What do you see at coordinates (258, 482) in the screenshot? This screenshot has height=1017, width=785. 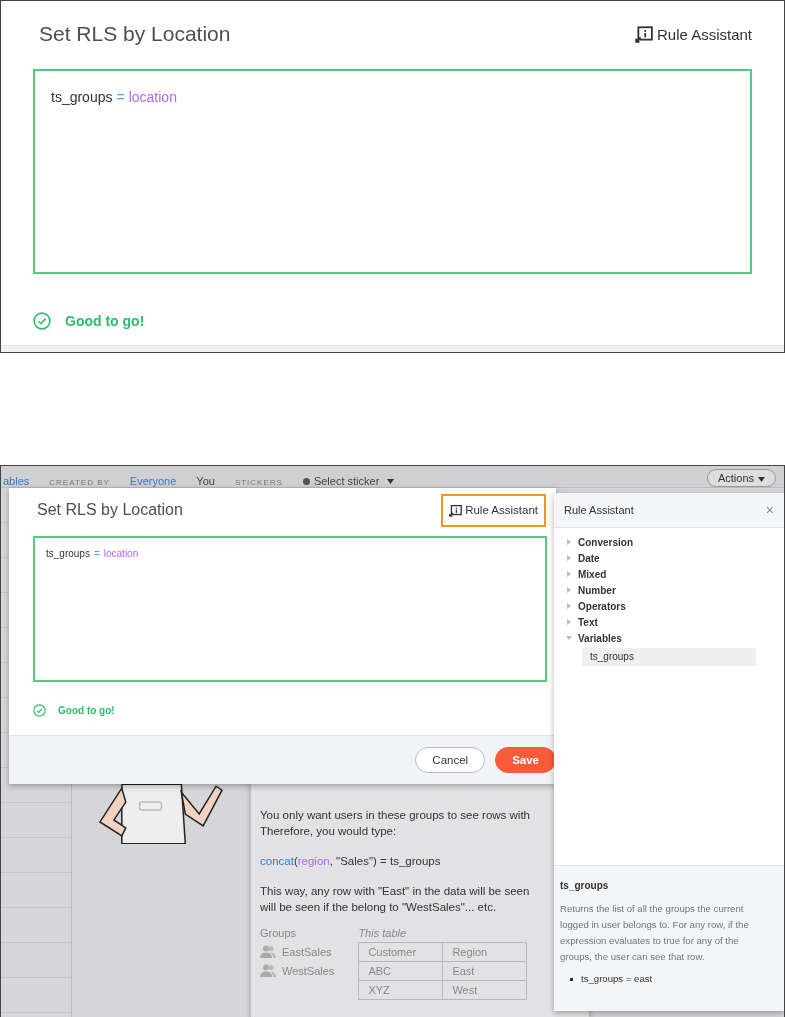 I see `header-label: STICKERS` at bounding box center [258, 482].